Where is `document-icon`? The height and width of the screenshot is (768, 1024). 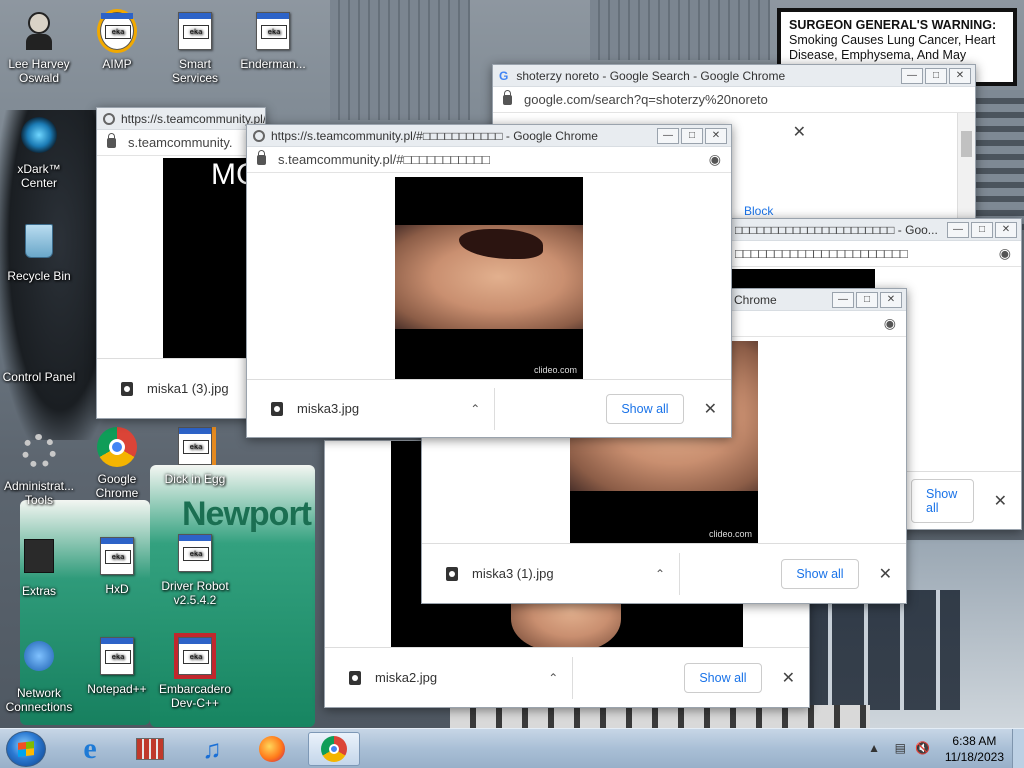
document-icon is located at coordinates (273, 33).